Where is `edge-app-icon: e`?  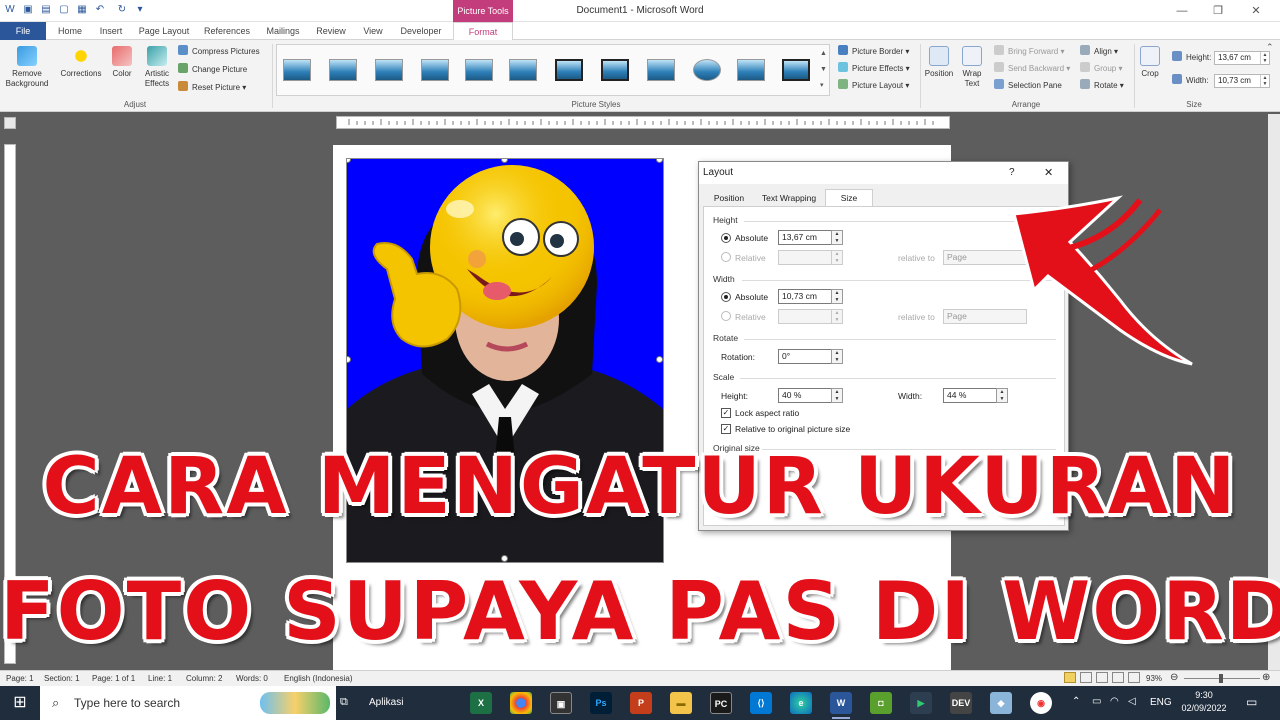 edge-app-icon: e is located at coordinates (801, 703).